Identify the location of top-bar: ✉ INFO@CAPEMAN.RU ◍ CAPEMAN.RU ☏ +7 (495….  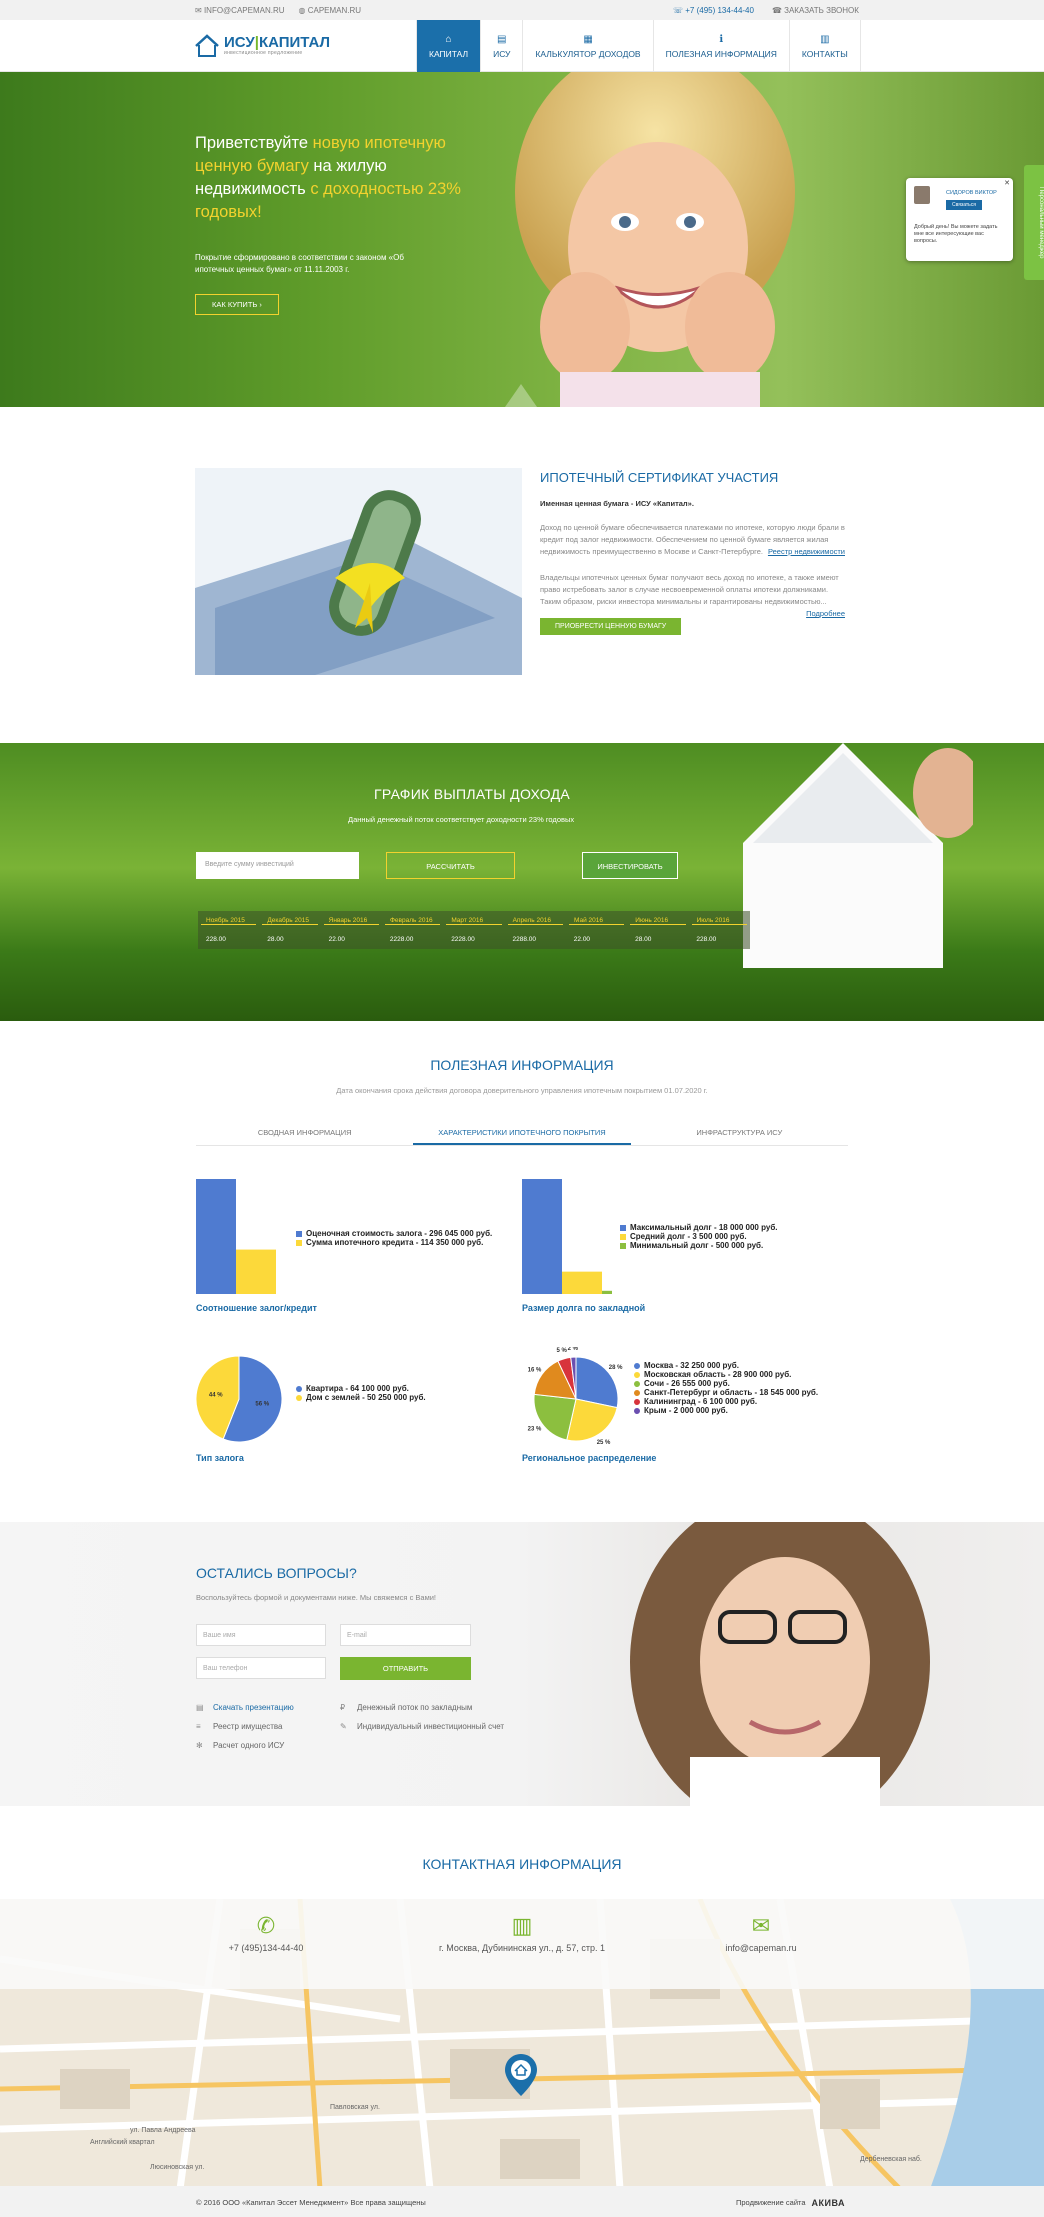
(522, 10).